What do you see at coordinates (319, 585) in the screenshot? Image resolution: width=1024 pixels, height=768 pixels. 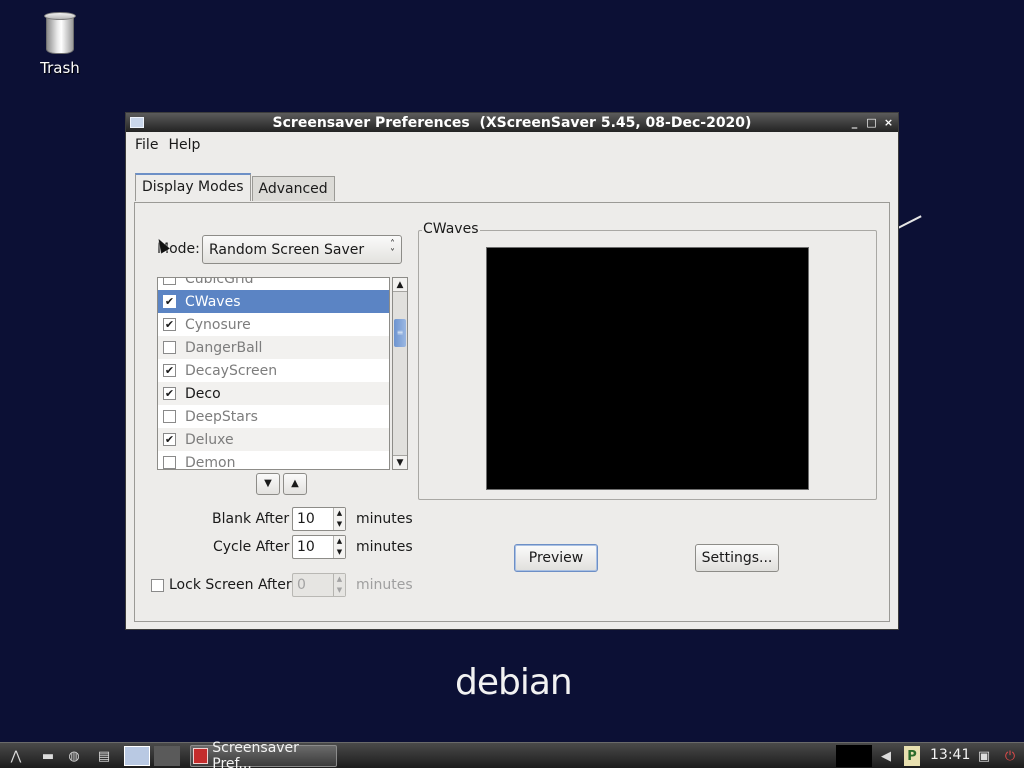 I see `lock-after-stepper: 0 ▲ ▼` at bounding box center [319, 585].